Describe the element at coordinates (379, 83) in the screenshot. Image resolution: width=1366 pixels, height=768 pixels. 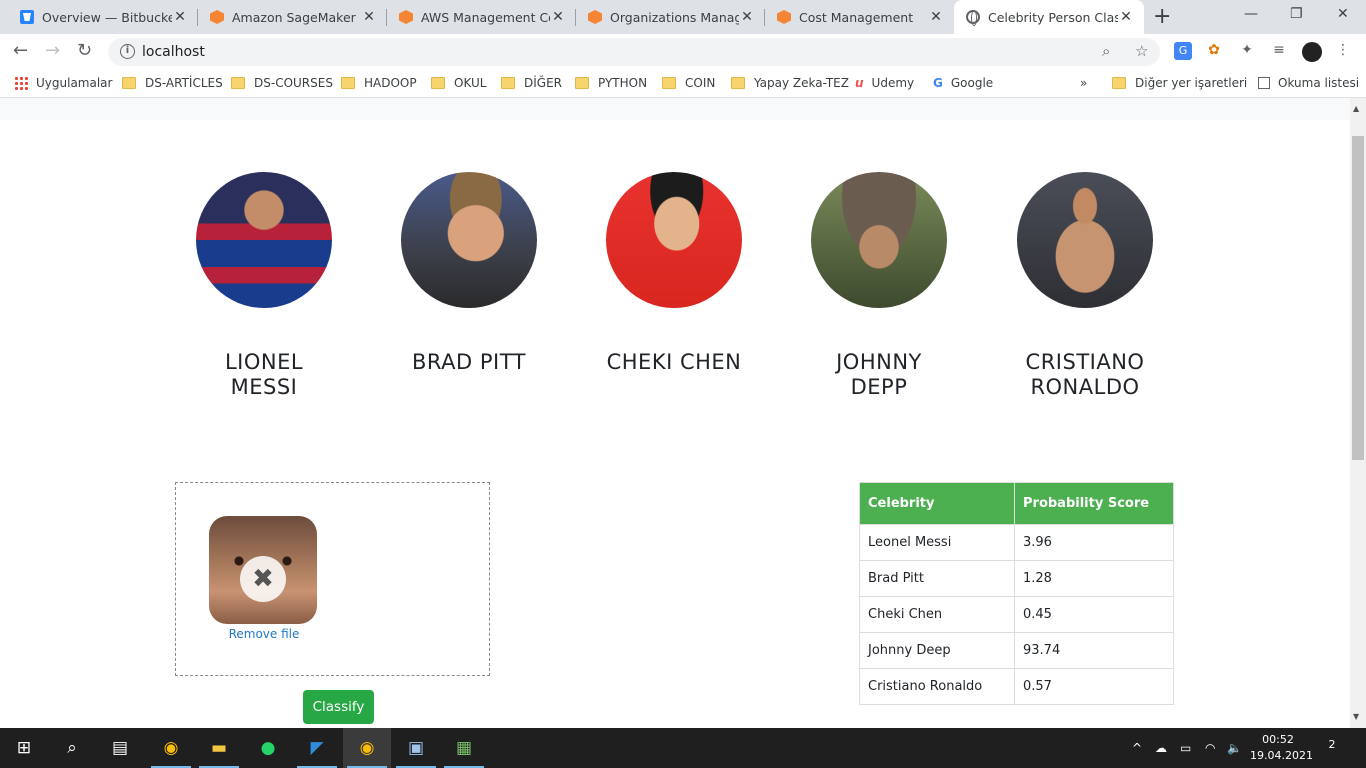
I see `bookmark-hadoop: HADOOP` at that location.